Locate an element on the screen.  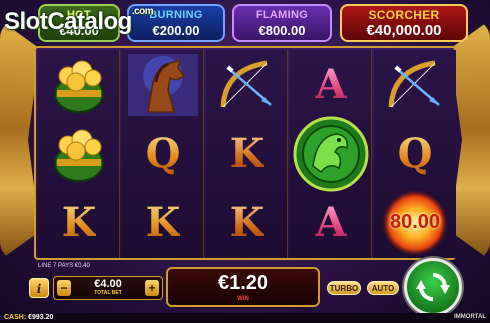
reel-4: A A is located at coordinates (331, 154).